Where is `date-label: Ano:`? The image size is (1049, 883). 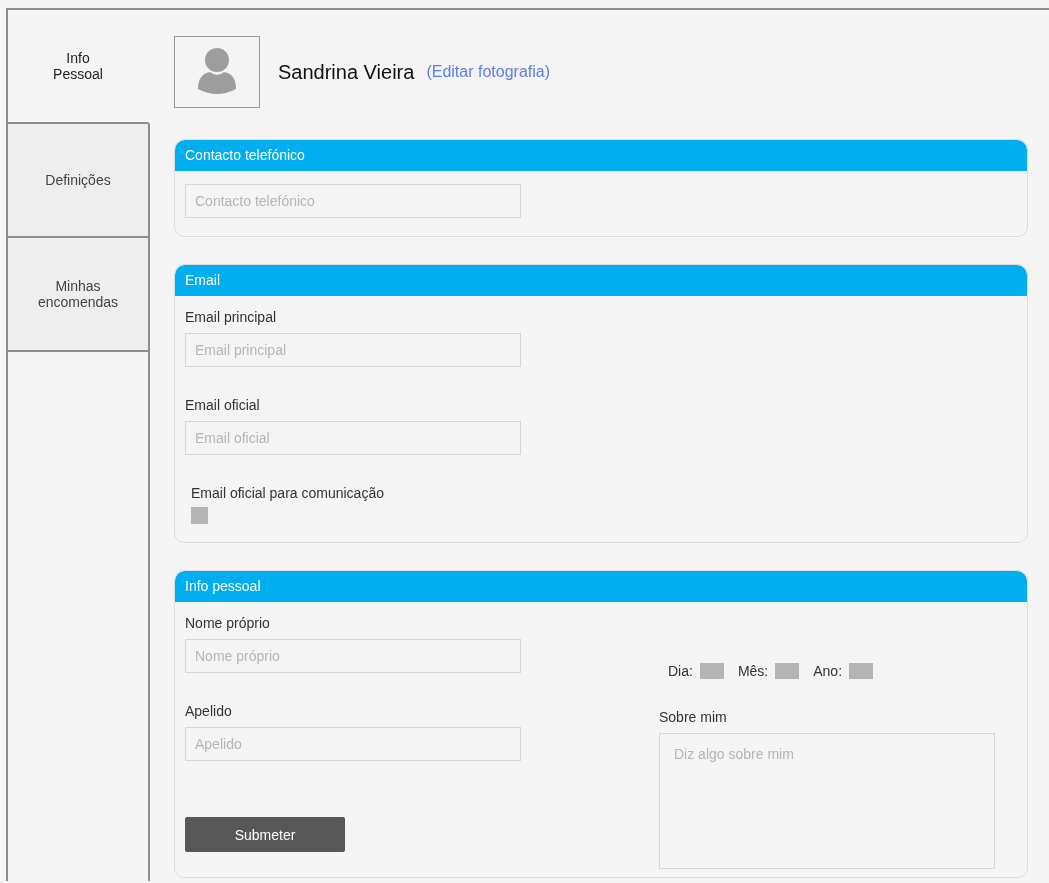
date-label: Ano: is located at coordinates (828, 671).